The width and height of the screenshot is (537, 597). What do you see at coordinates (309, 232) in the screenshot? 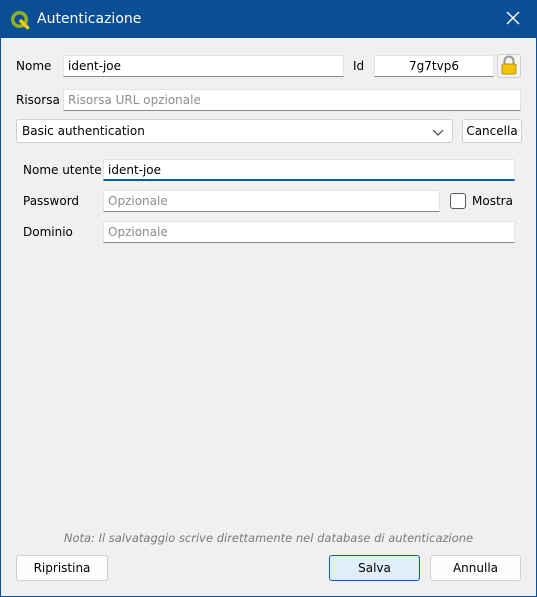
I see `domain-field: Opzionale` at bounding box center [309, 232].